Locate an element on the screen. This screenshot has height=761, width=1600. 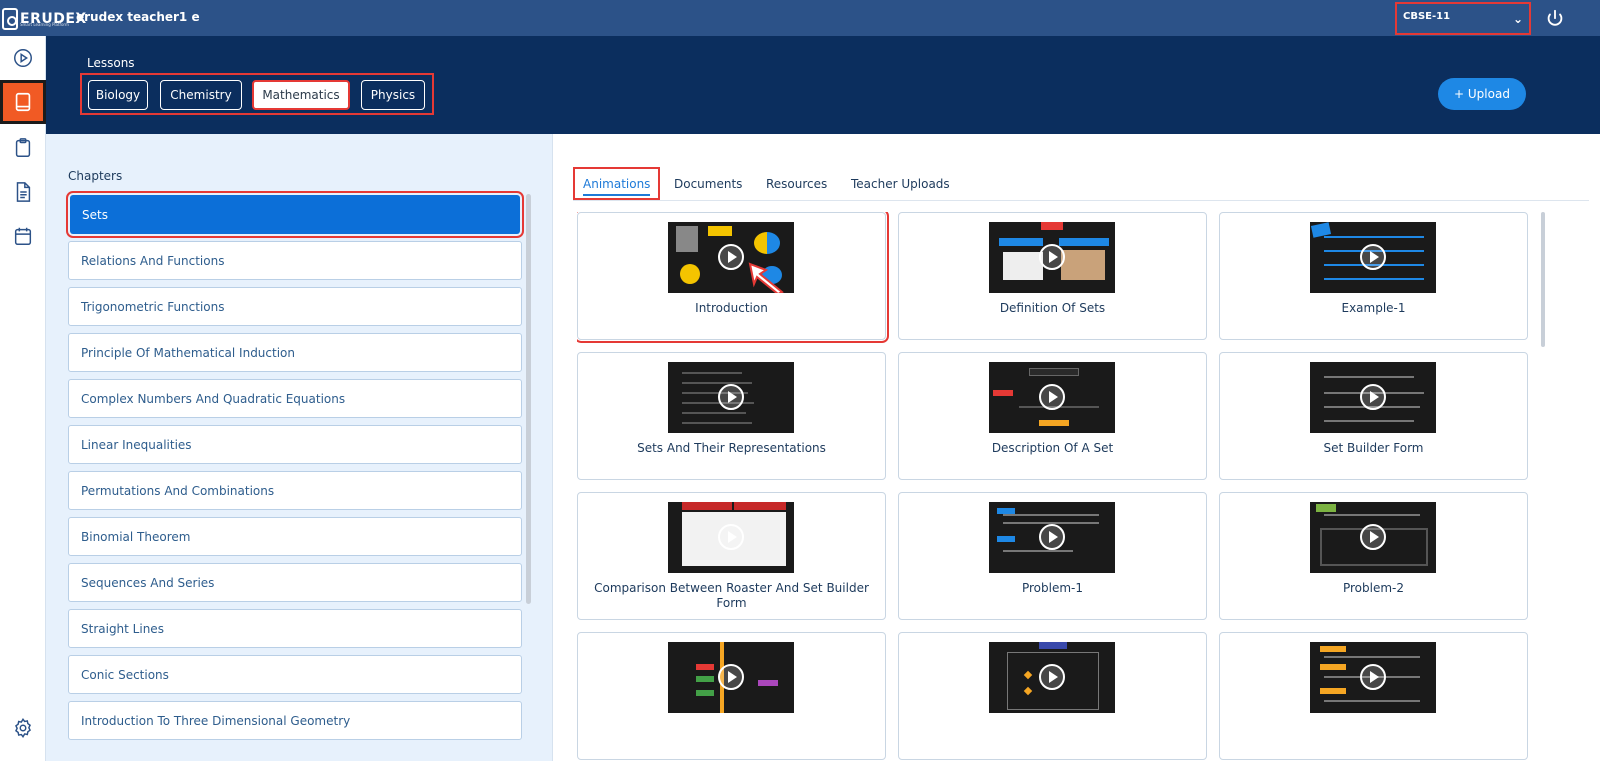
sidebar-item-calendar is located at coordinates (23, 236).